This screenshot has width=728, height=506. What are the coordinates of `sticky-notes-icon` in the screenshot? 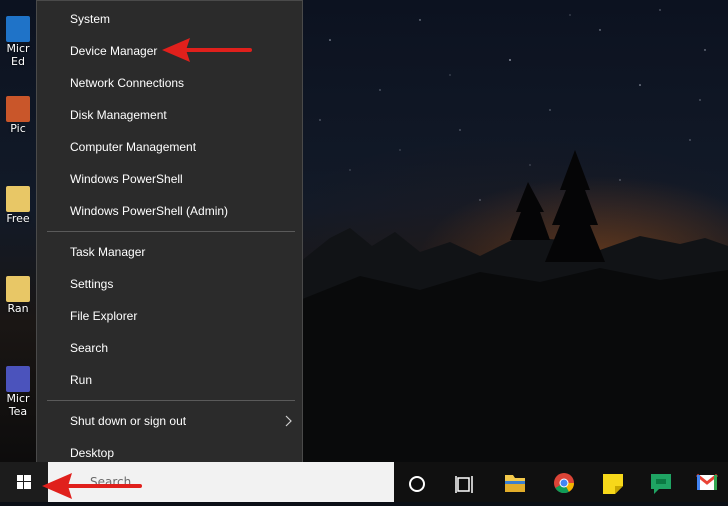 It's located at (613, 484).